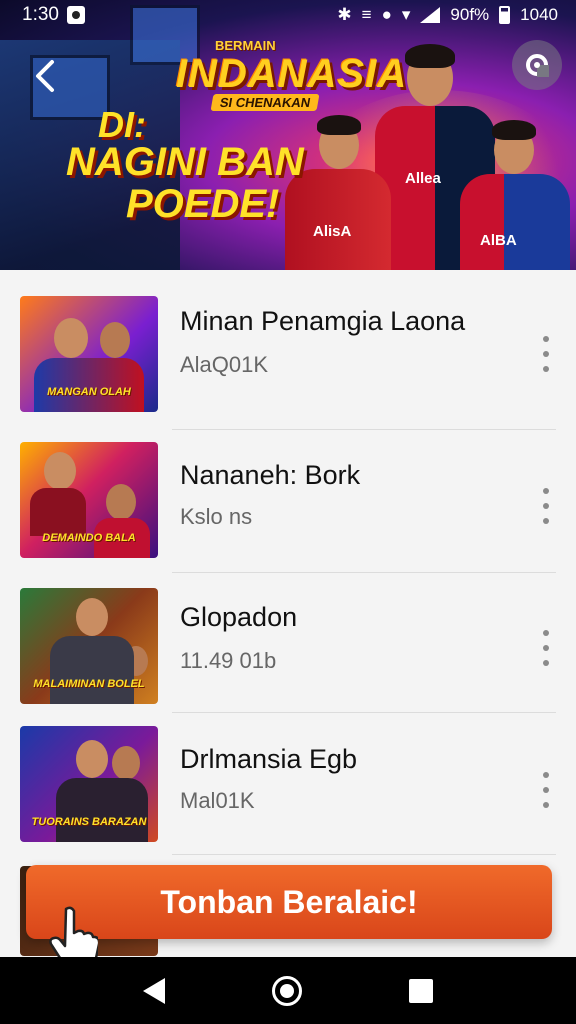  Describe the element at coordinates (344, 14) in the screenshot. I see `bluetooth-icon: ✱` at that location.